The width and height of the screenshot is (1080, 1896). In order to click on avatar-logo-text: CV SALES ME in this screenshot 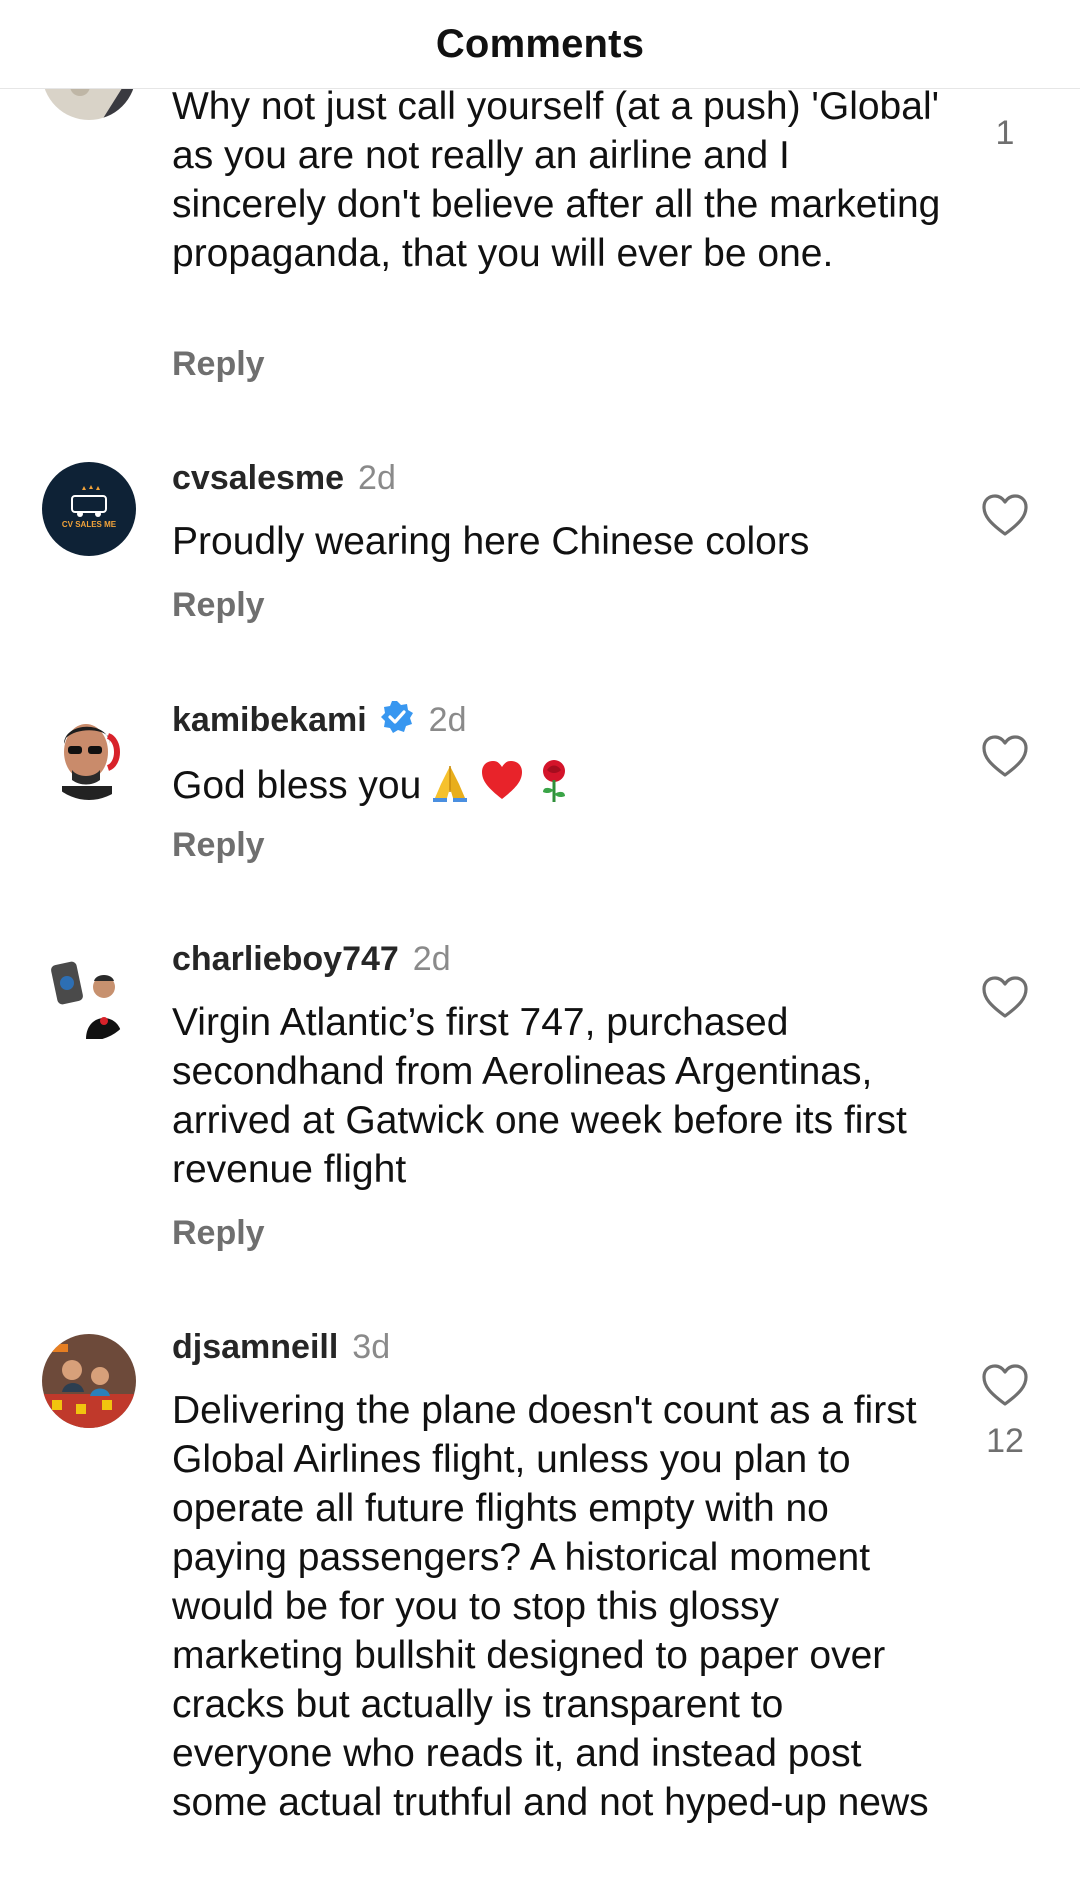, I will do `click(89, 524)`.